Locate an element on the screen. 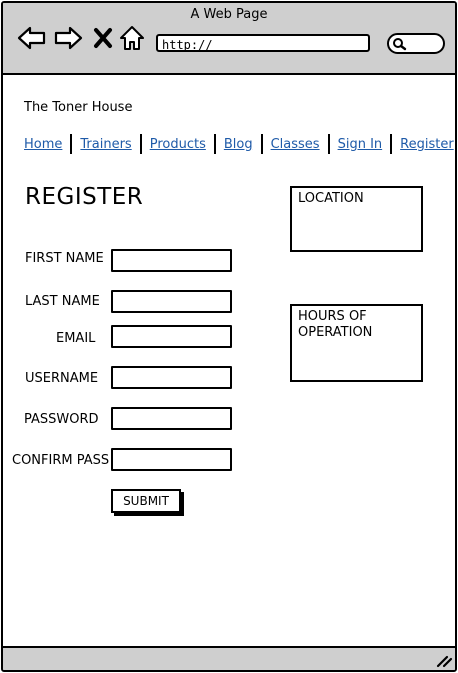  password-input is located at coordinates (171, 418).